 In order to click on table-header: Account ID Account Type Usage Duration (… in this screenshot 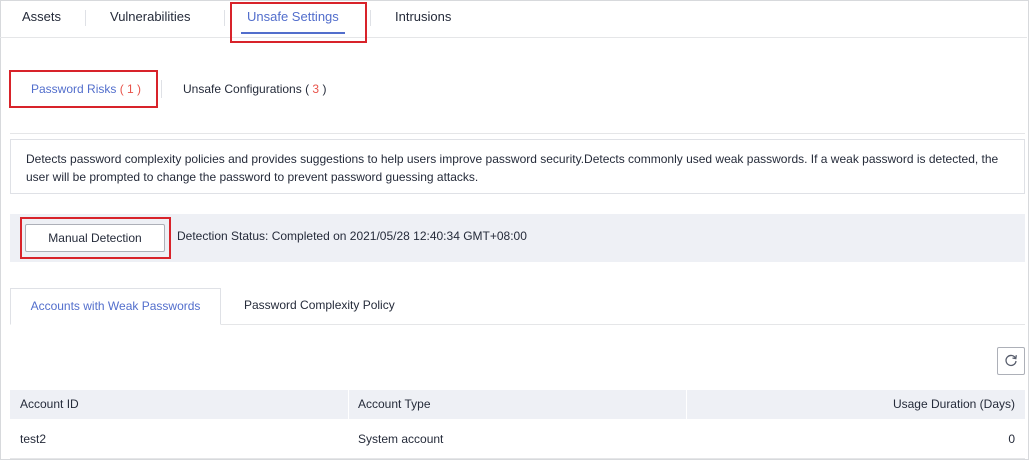, I will do `click(517, 404)`.